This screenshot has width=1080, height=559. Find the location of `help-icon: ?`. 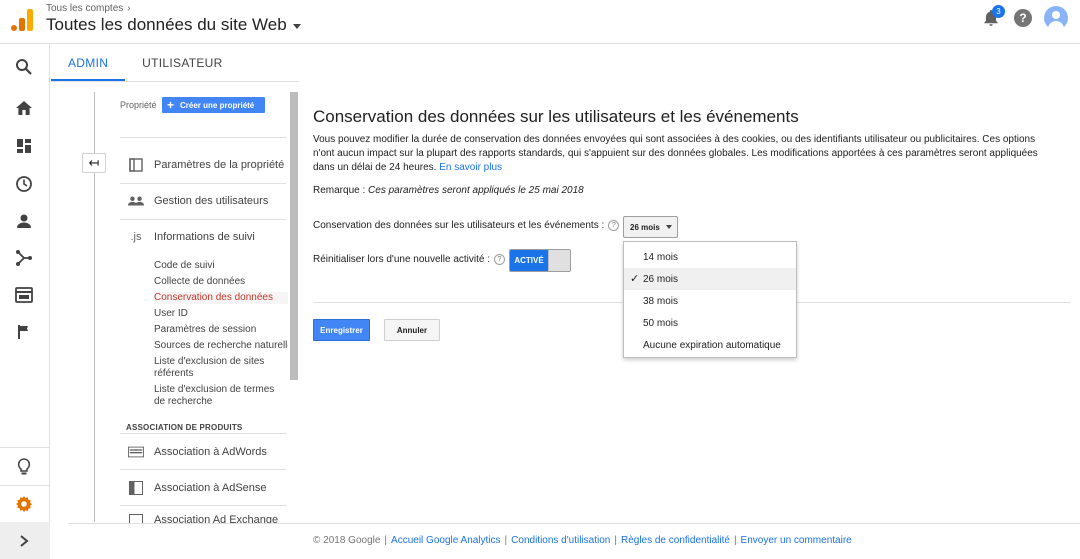

help-icon: ? is located at coordinates (1023, 18).